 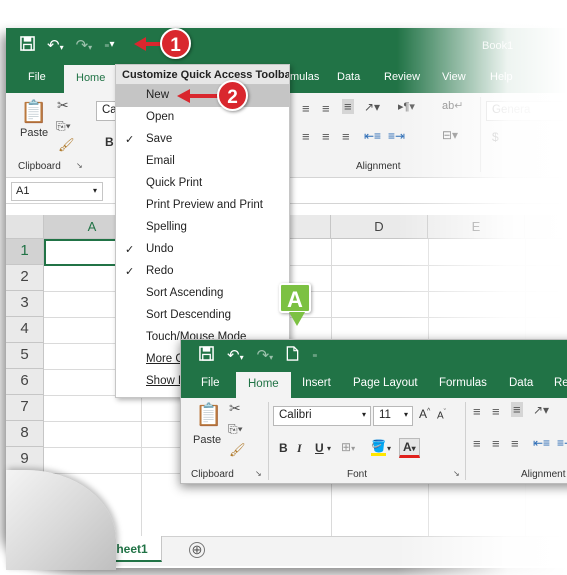 I want to click on name-box: A1 ▾, so click(x=57, y=191).